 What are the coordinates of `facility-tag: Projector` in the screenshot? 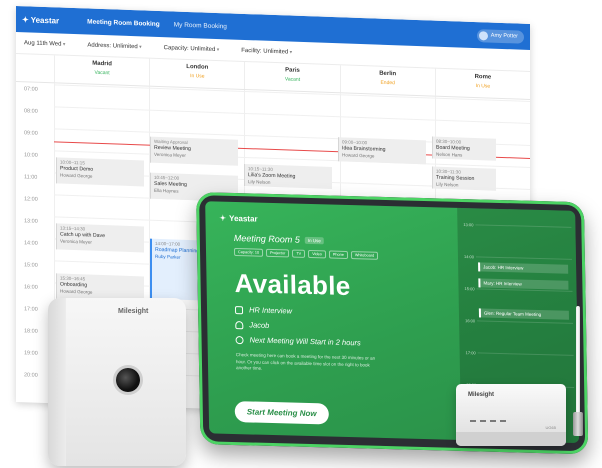 It's located at (278, 253).